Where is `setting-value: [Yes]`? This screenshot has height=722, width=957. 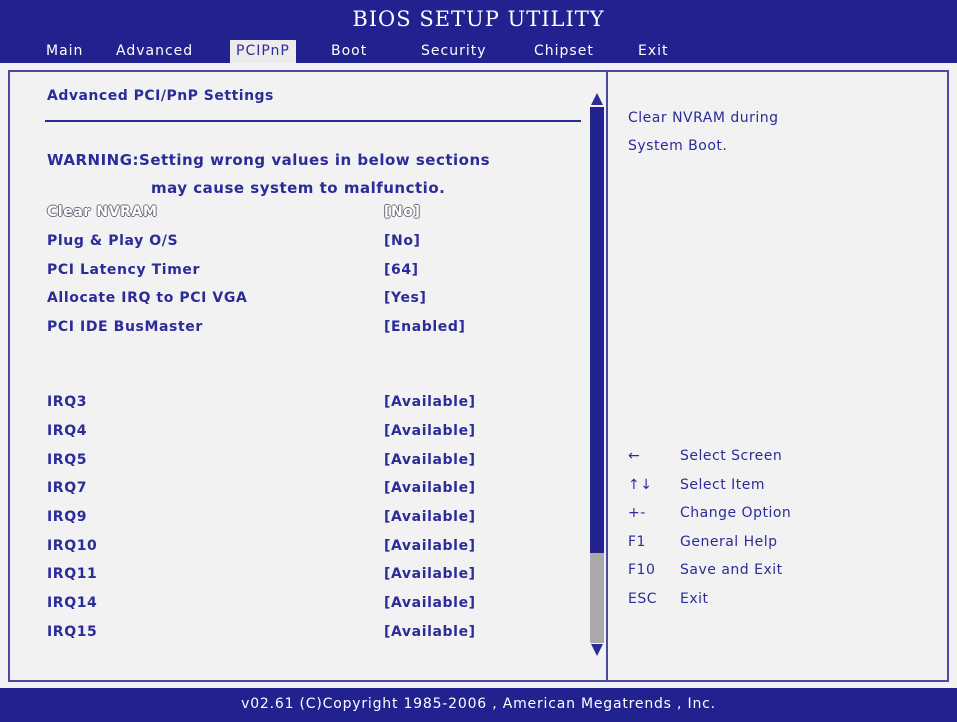
setting-value: [Yes] is located at coordinates (405, 298).